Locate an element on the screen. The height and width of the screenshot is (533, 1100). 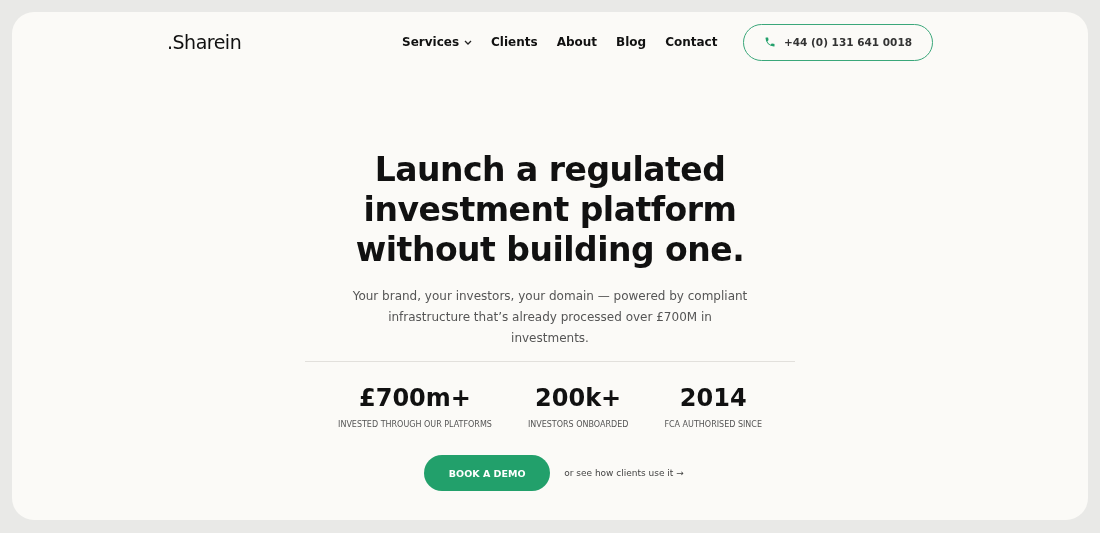
nav-link: Blog is located at coordinates (631, 42).